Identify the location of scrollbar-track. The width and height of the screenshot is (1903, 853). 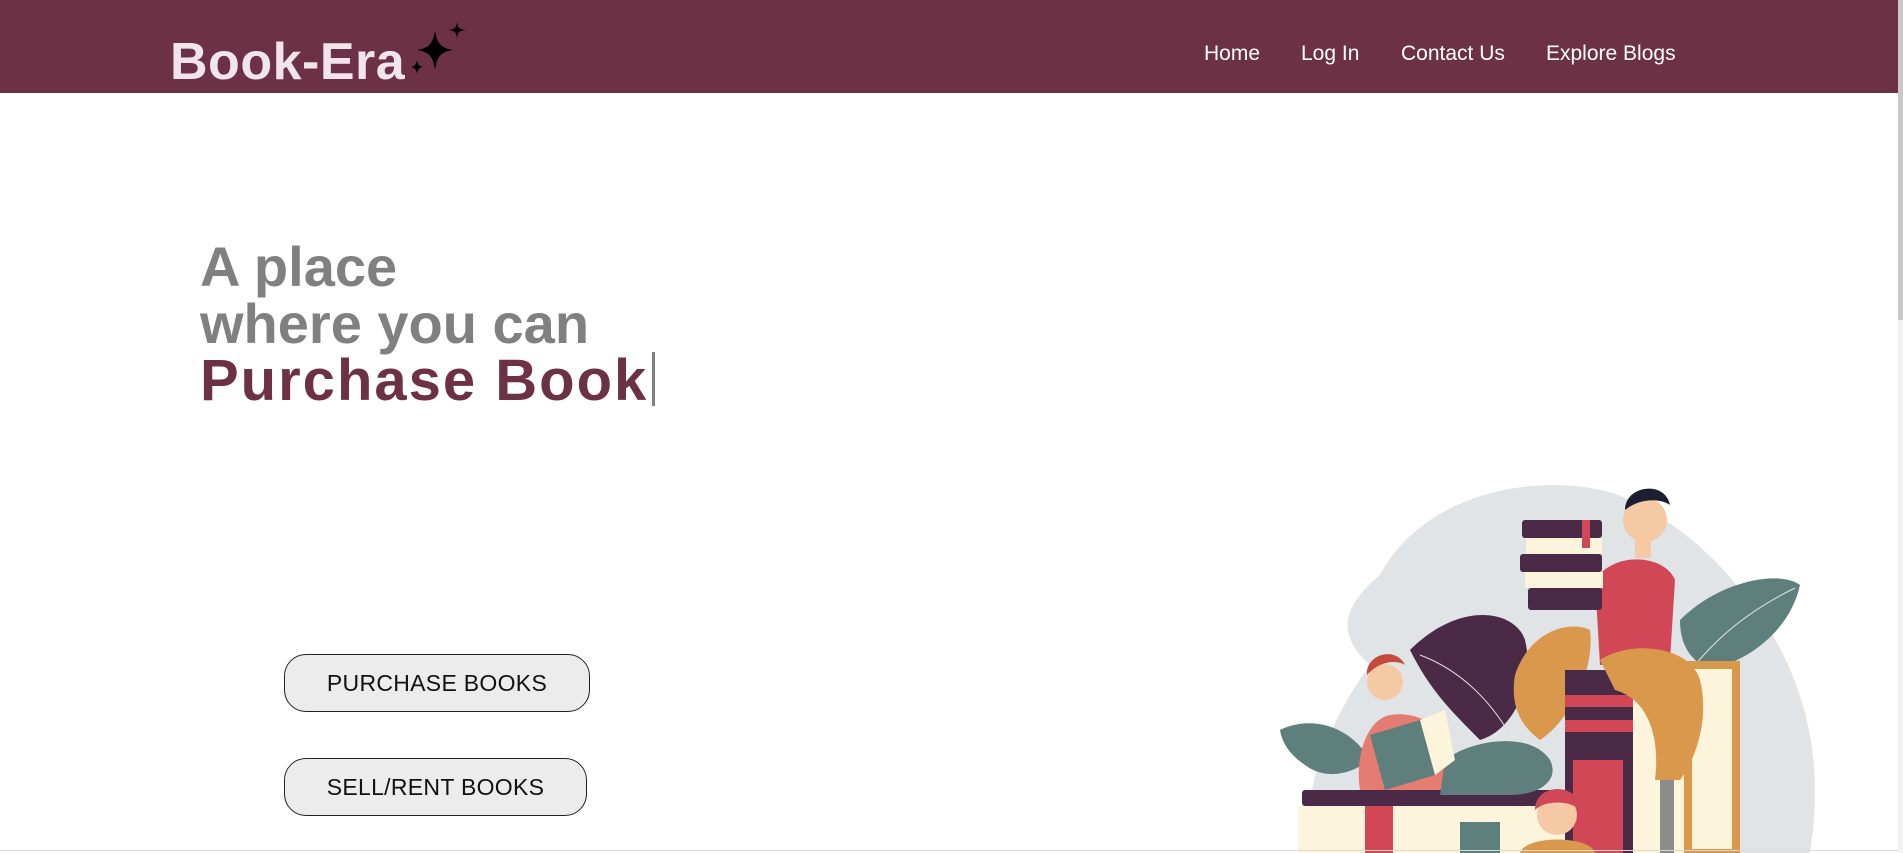
(1900, 426).